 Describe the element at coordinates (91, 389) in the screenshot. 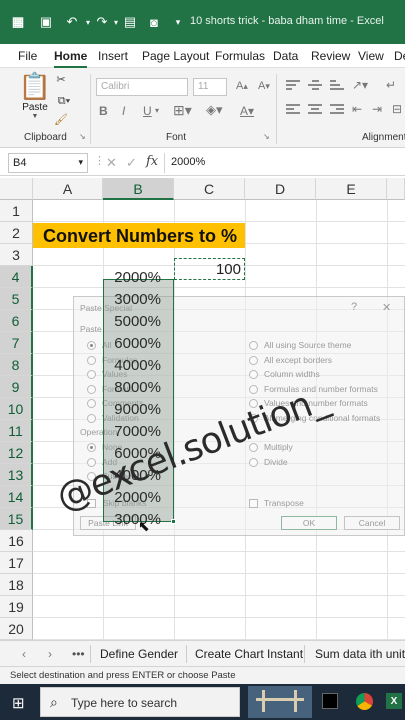

I see `radio-formats` at that location.